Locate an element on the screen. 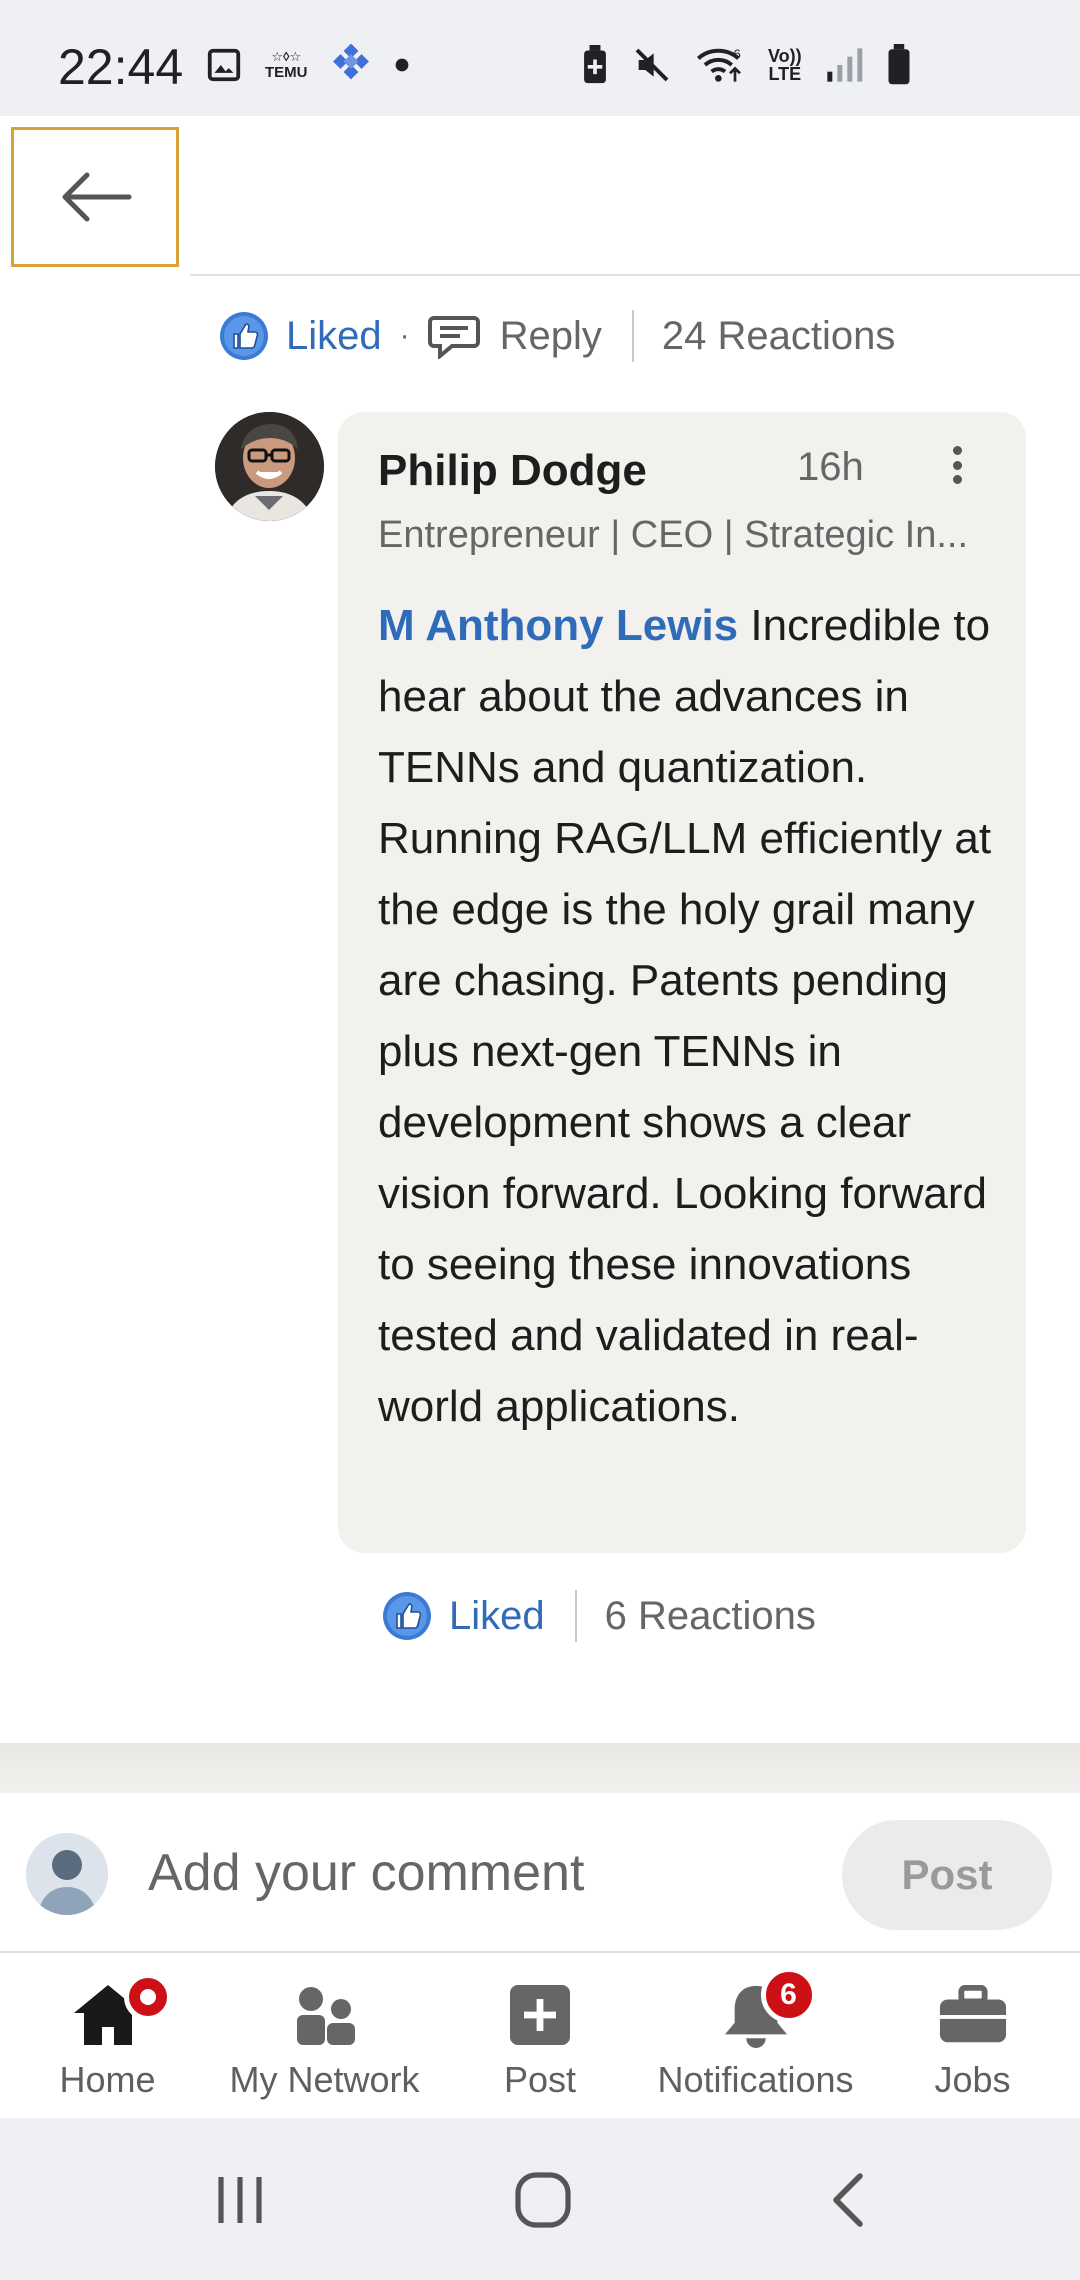  recent-apps-button is located at coordinates (240, 2200).